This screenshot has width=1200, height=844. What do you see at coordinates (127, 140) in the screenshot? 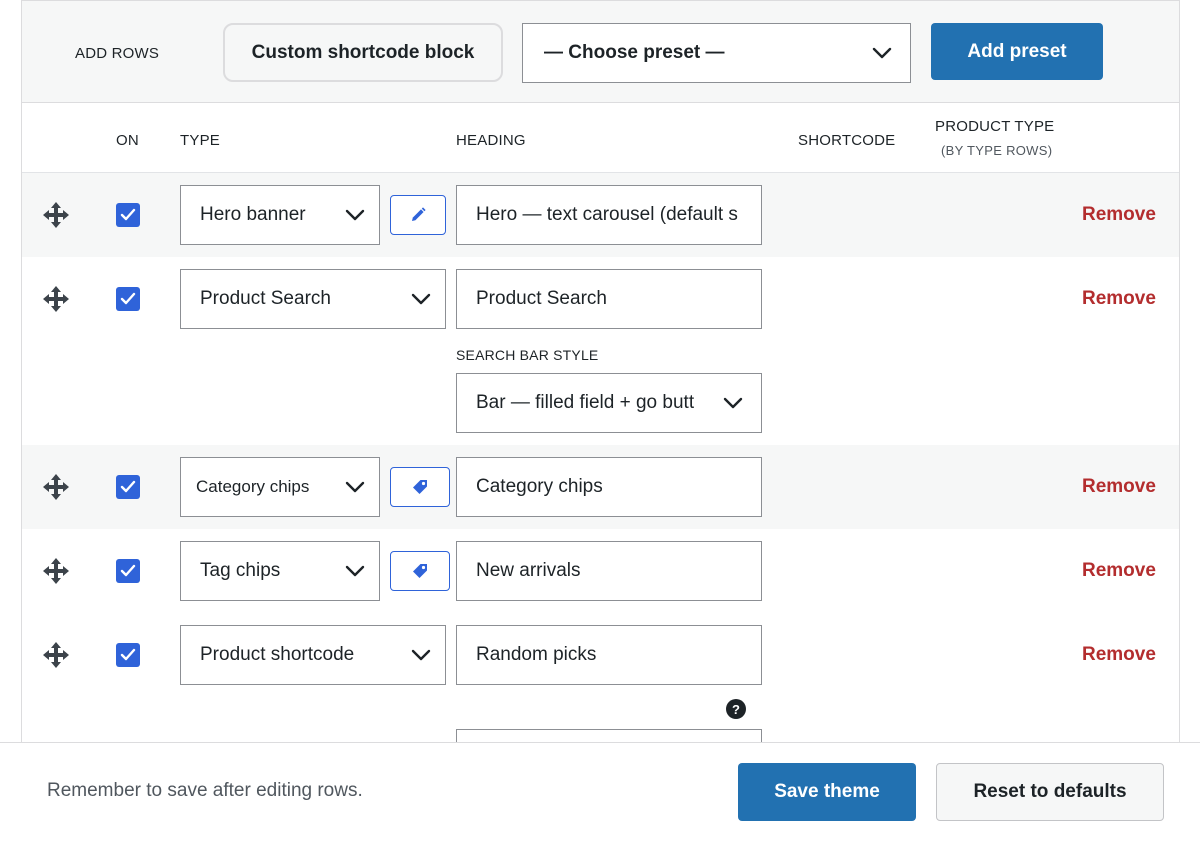
I see `column-on: ON` at bounding box center [127, 140].